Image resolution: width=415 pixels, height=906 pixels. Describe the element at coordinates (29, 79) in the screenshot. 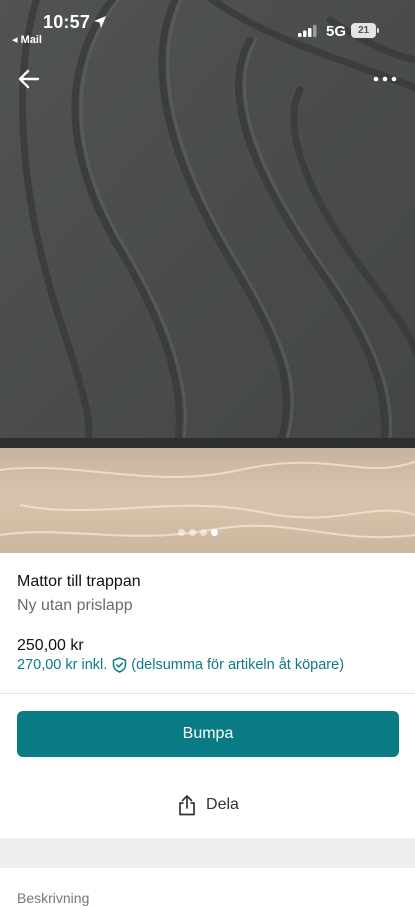

I see `back-arrow-icon` at that location.